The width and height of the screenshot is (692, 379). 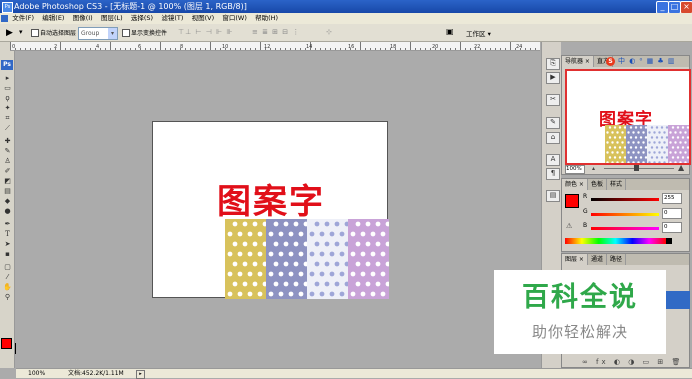 What do you see at coordinates (636, 168) in the screenshot?
I see `zoom-slider-thumb` at bounding box center [636, 168].